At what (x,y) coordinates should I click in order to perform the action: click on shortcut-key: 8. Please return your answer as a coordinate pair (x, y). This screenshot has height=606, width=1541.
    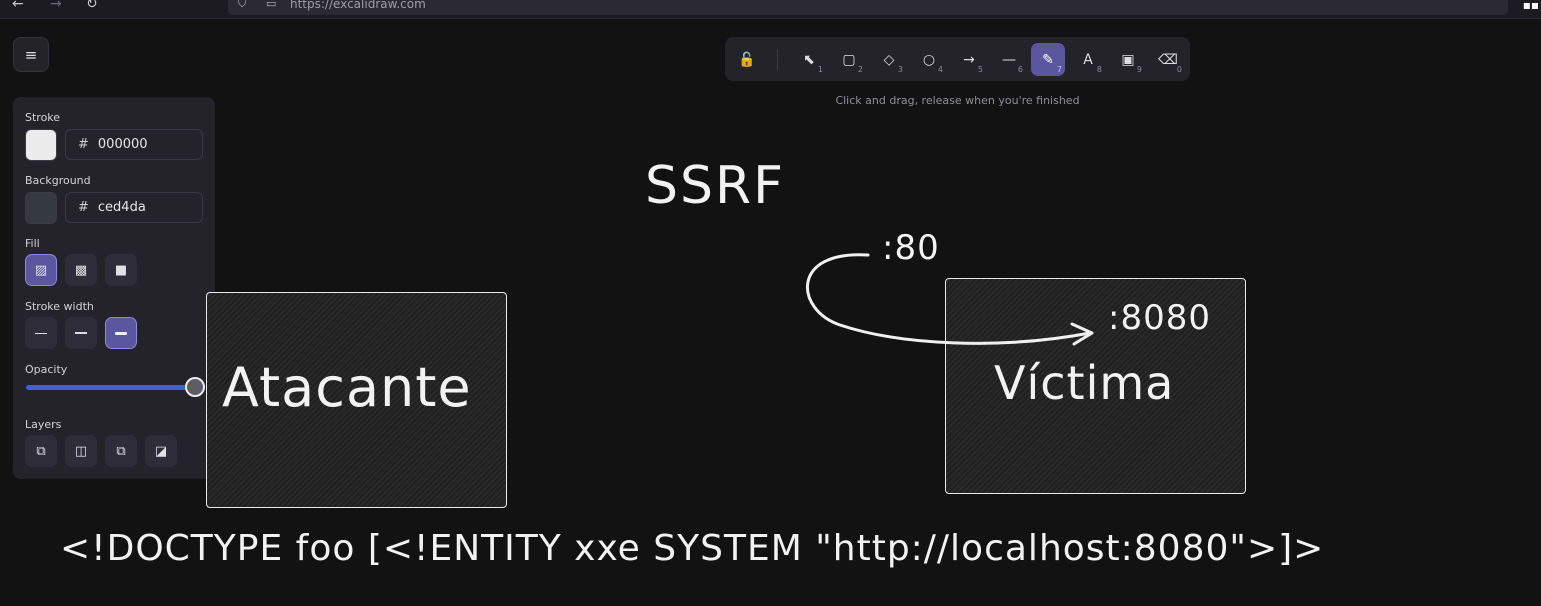
    Looking at the image, I should click on (1099, 69).